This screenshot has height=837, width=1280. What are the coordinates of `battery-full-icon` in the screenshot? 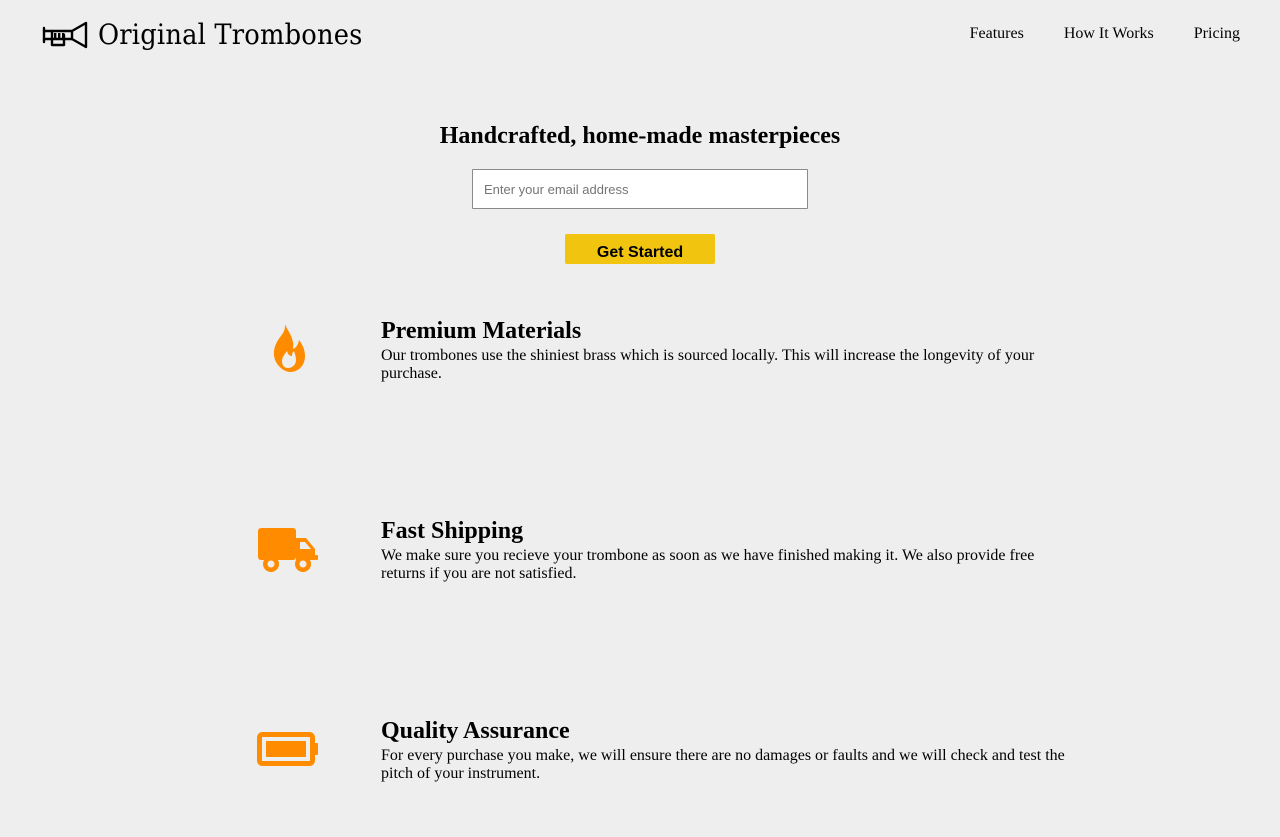 It's located at (288, 749).